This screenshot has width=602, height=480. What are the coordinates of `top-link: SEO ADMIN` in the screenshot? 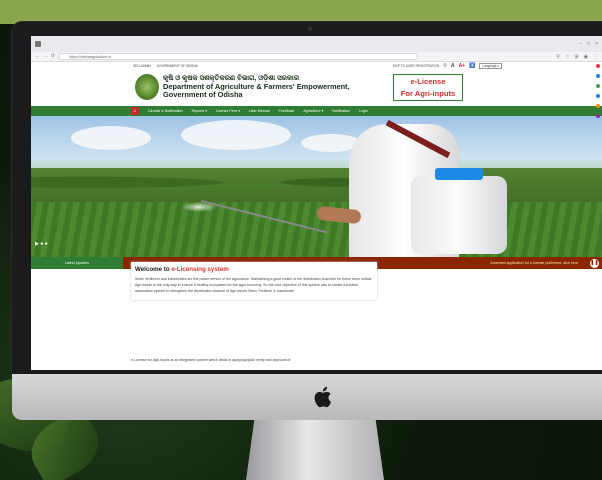 It's located at (142, 66).